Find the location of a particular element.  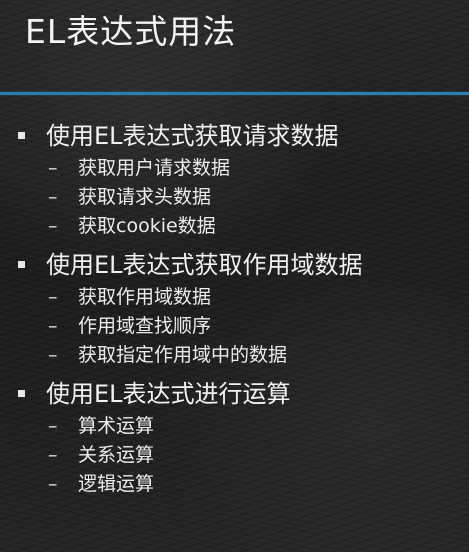

list-item: – 逻辑运算 is located at coordinates (257, 484).